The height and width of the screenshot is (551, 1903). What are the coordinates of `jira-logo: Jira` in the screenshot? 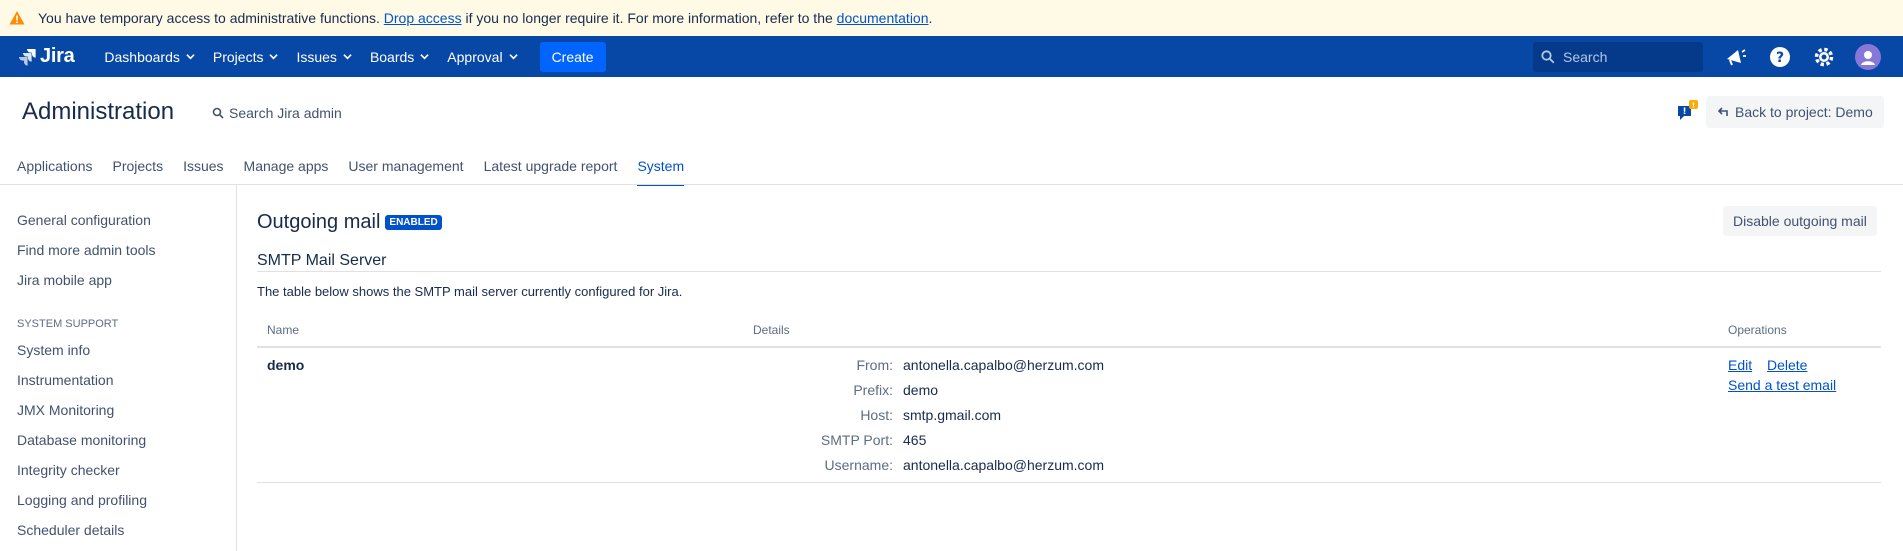 It's located at (46, 56).